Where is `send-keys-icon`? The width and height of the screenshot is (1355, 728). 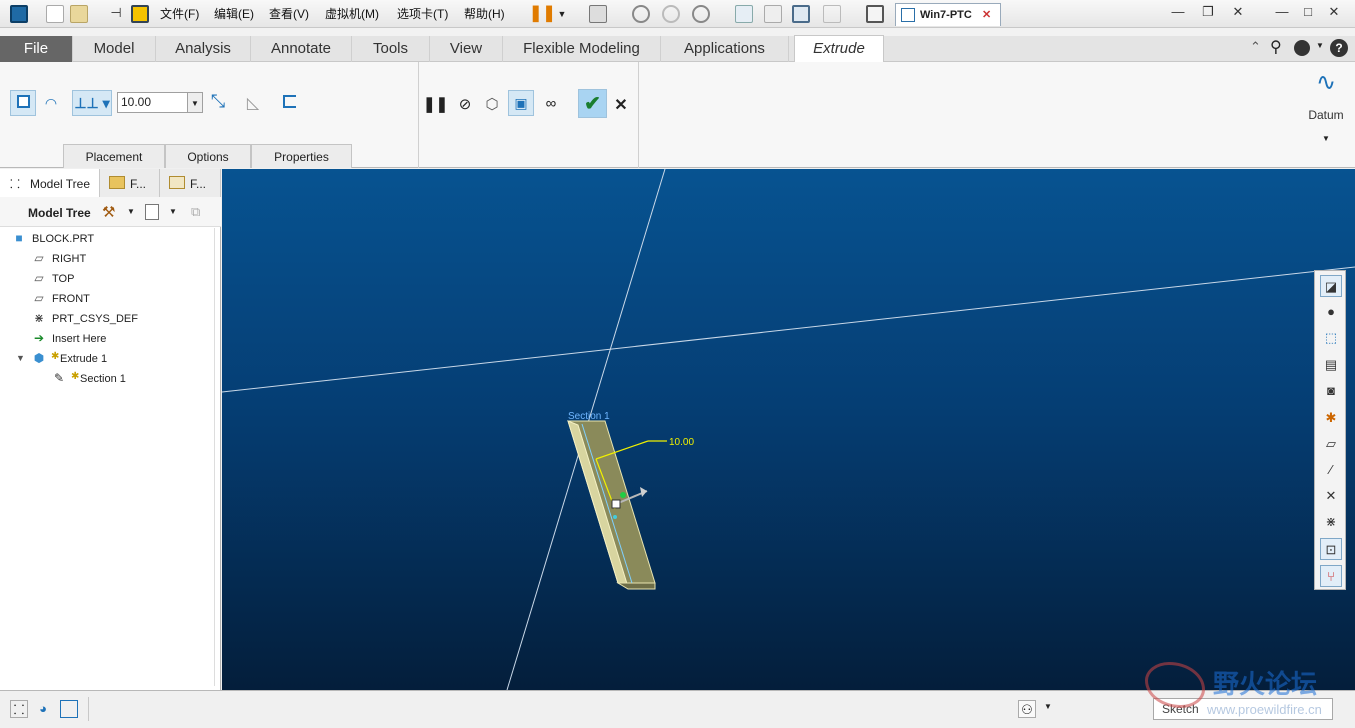 send-keys-icon is located at coordinates (598, 14).